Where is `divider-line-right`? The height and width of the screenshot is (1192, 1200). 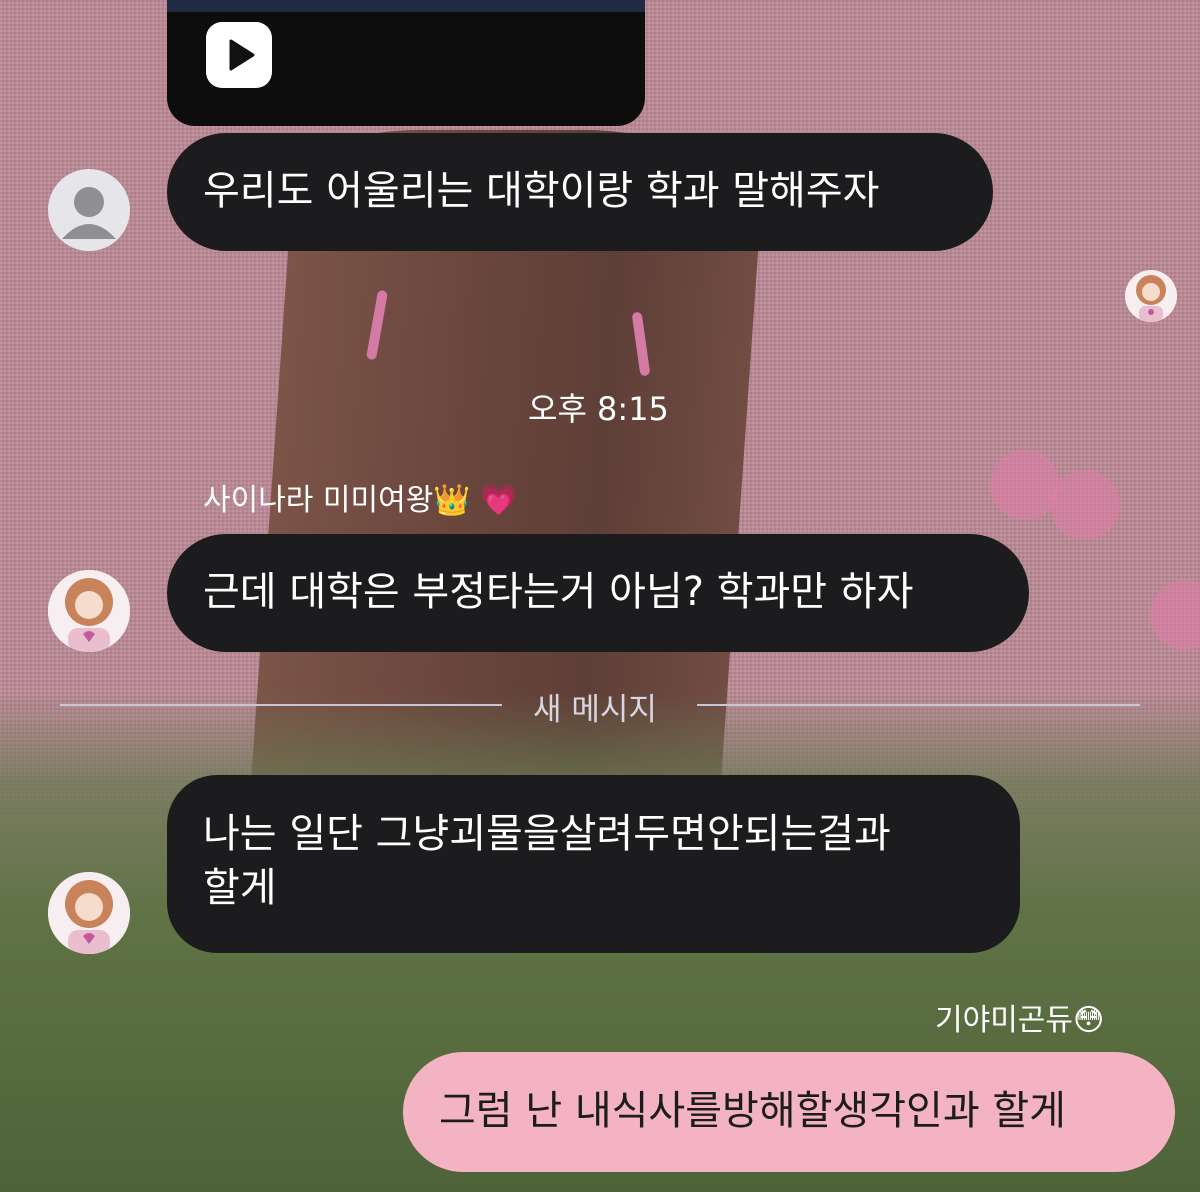
divider-line-right is located at coordinates (918, 705).